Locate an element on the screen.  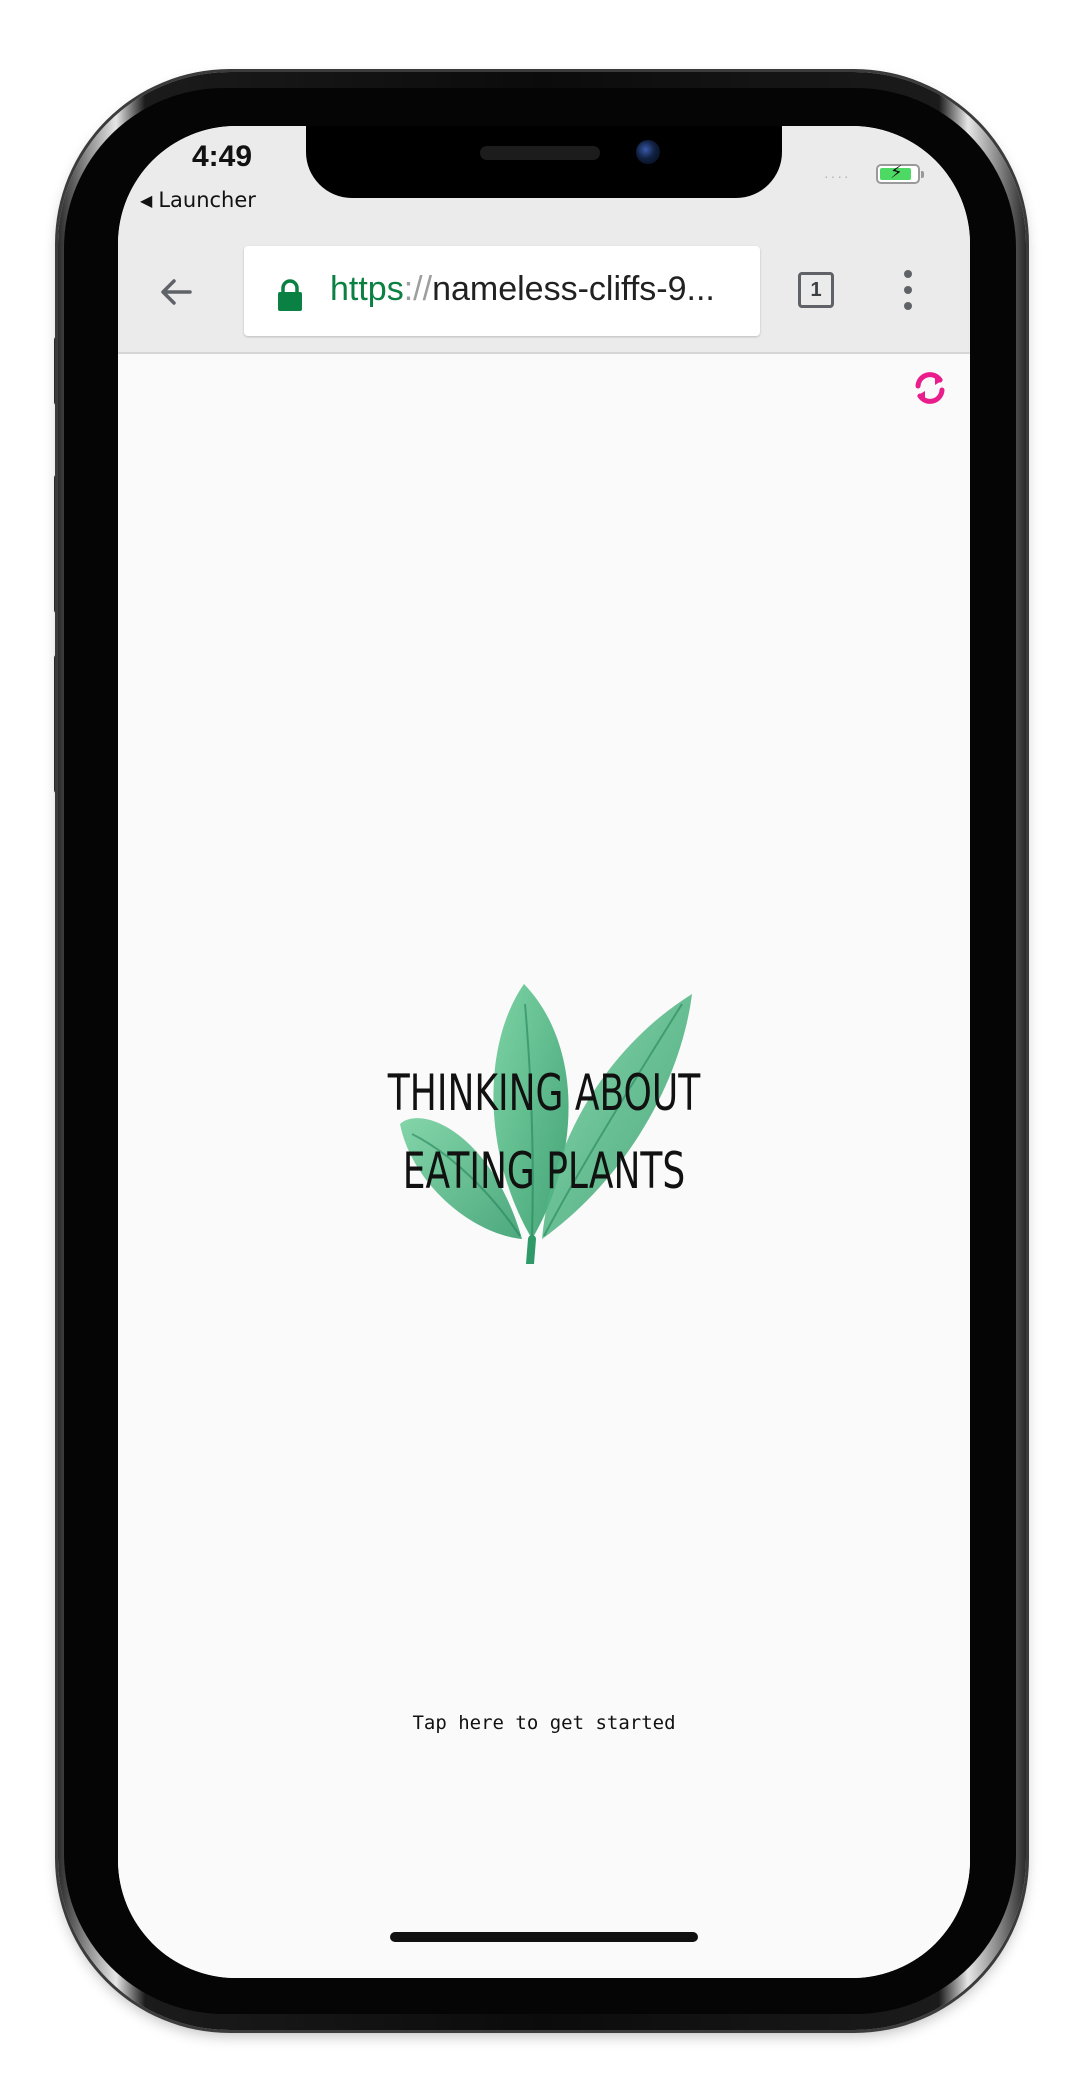
page-title: THINKING ABOUT EATING PLANTS is located at coordinates (544, 1132).